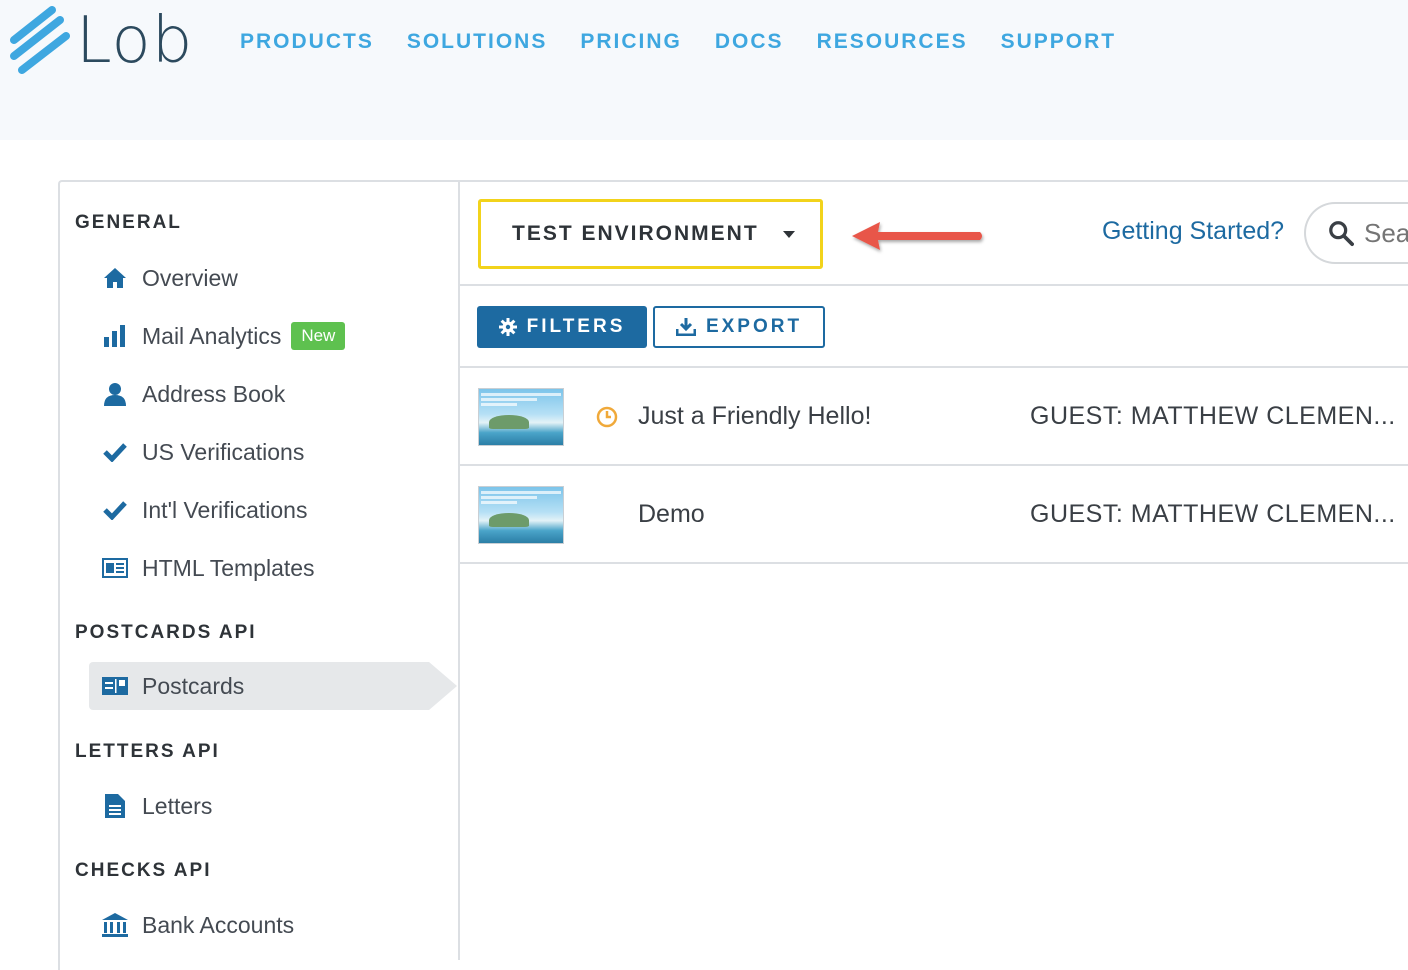  What do you see at coordinates (477, 42) in the screenshot?
I see `nav-solutions: SOLUTIONS` at bounding box center [477, 42].